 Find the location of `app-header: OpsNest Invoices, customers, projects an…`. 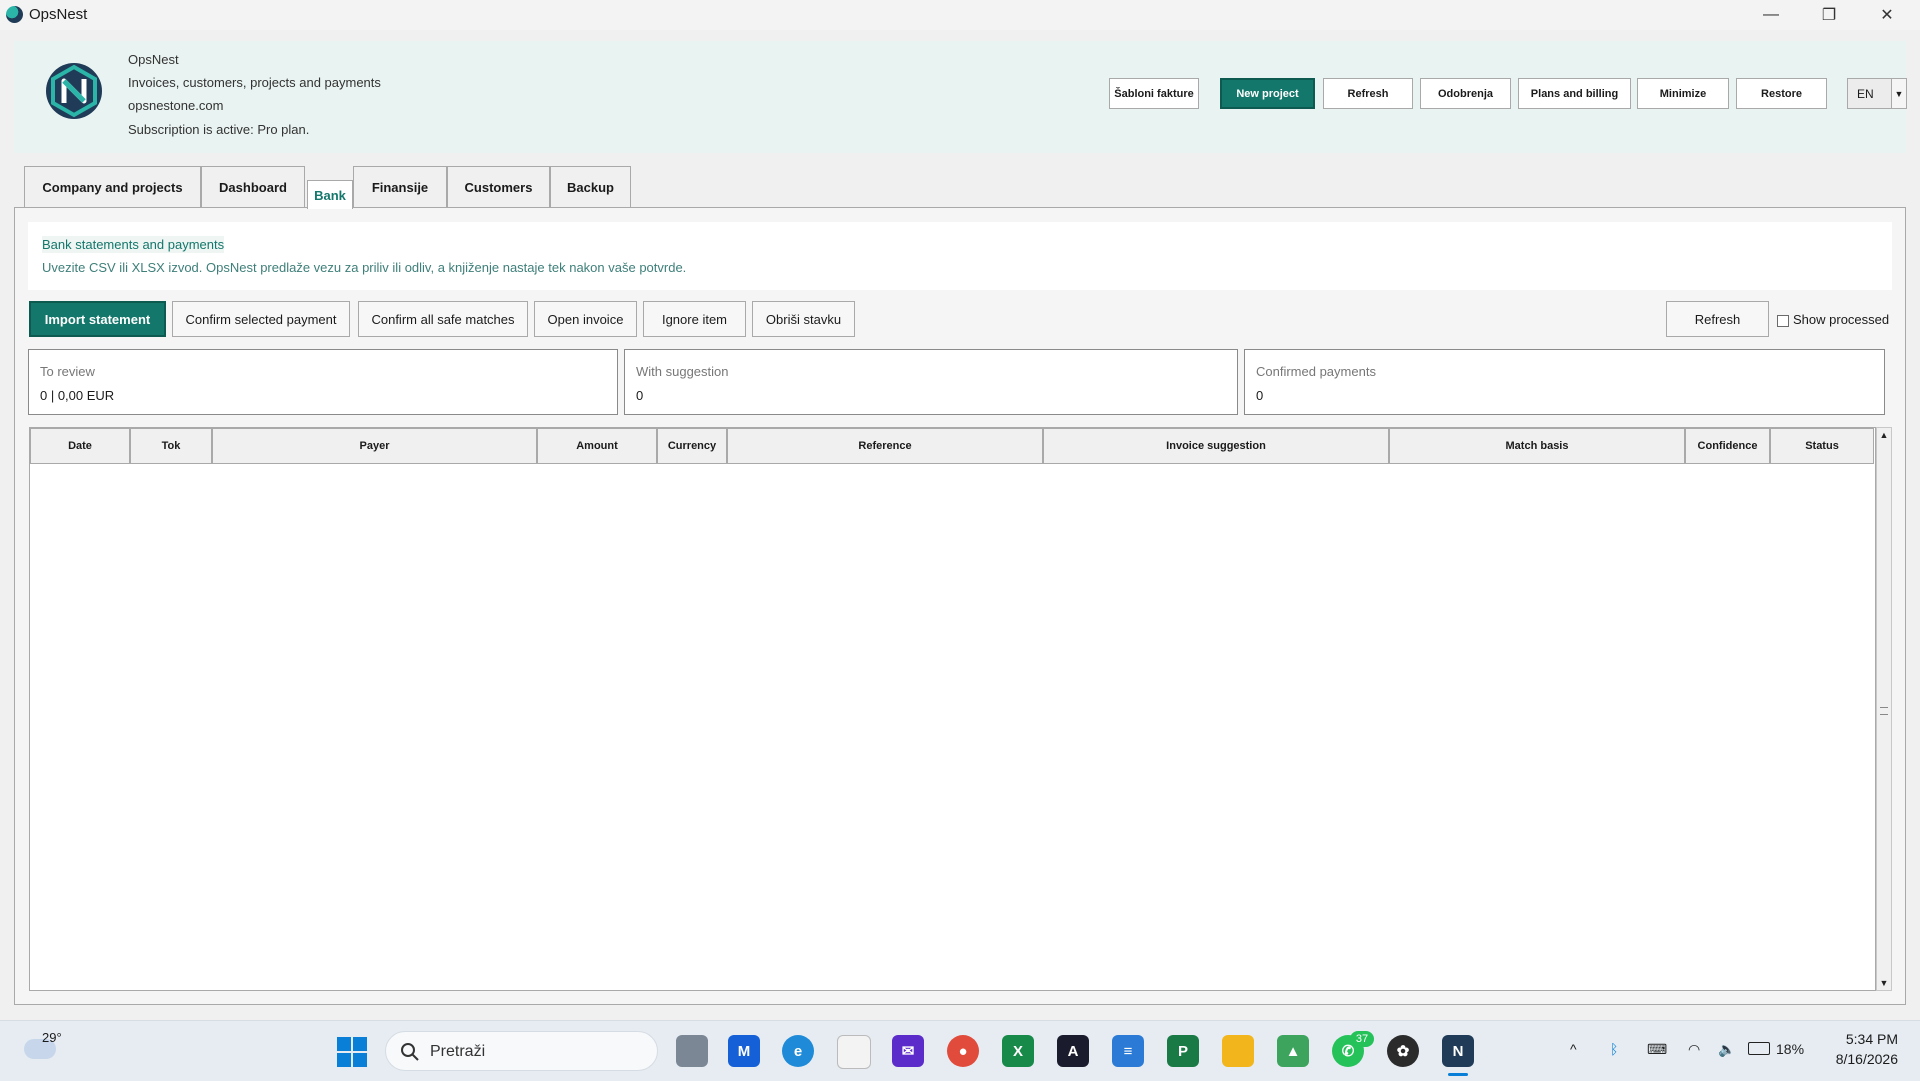

app-header: OpsNest Invoices, customers, projects an… is located at coordinates (960, 97).